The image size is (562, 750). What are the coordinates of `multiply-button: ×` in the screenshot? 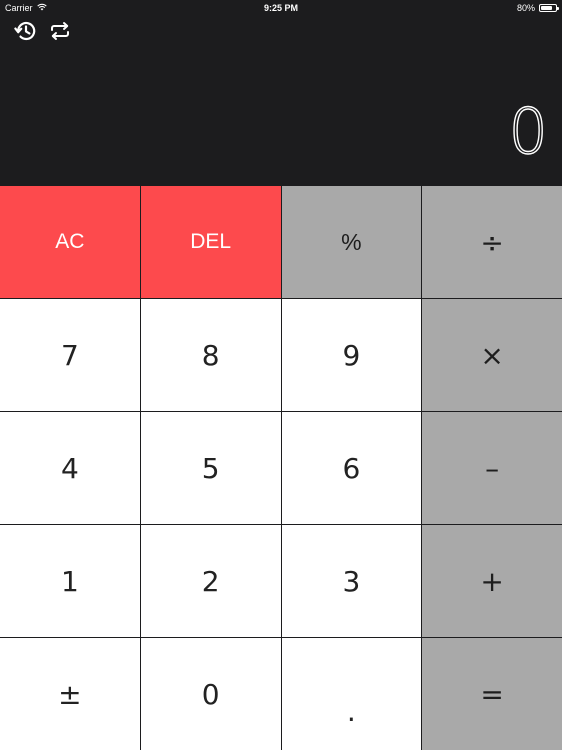 It's located at (492, 355).